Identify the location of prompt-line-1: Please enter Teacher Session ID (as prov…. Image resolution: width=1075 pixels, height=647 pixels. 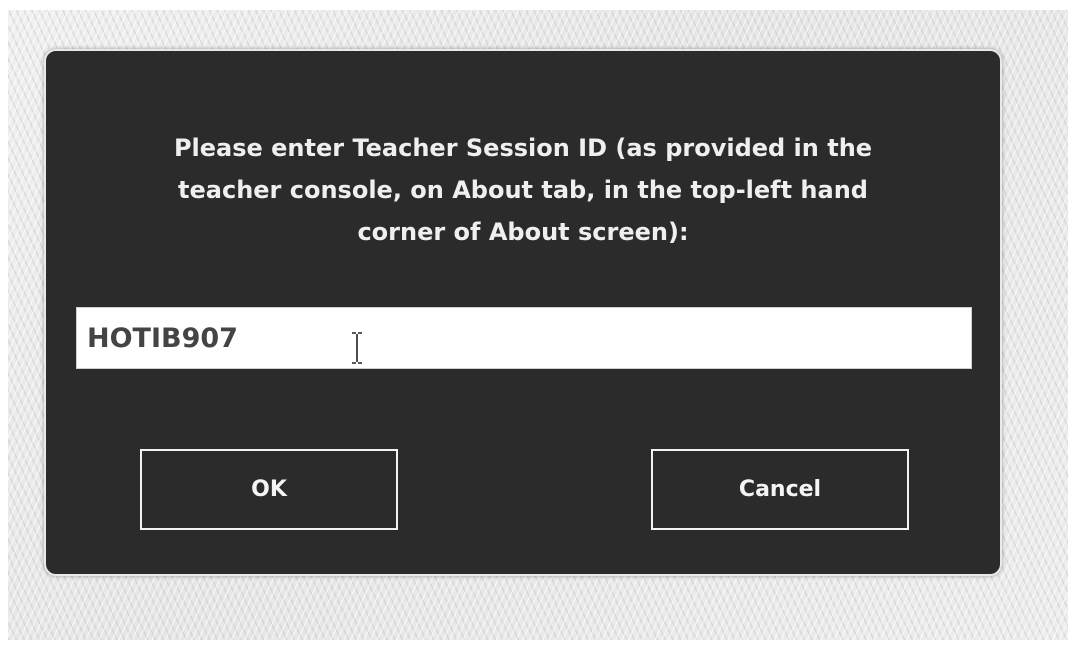
(523, 148).